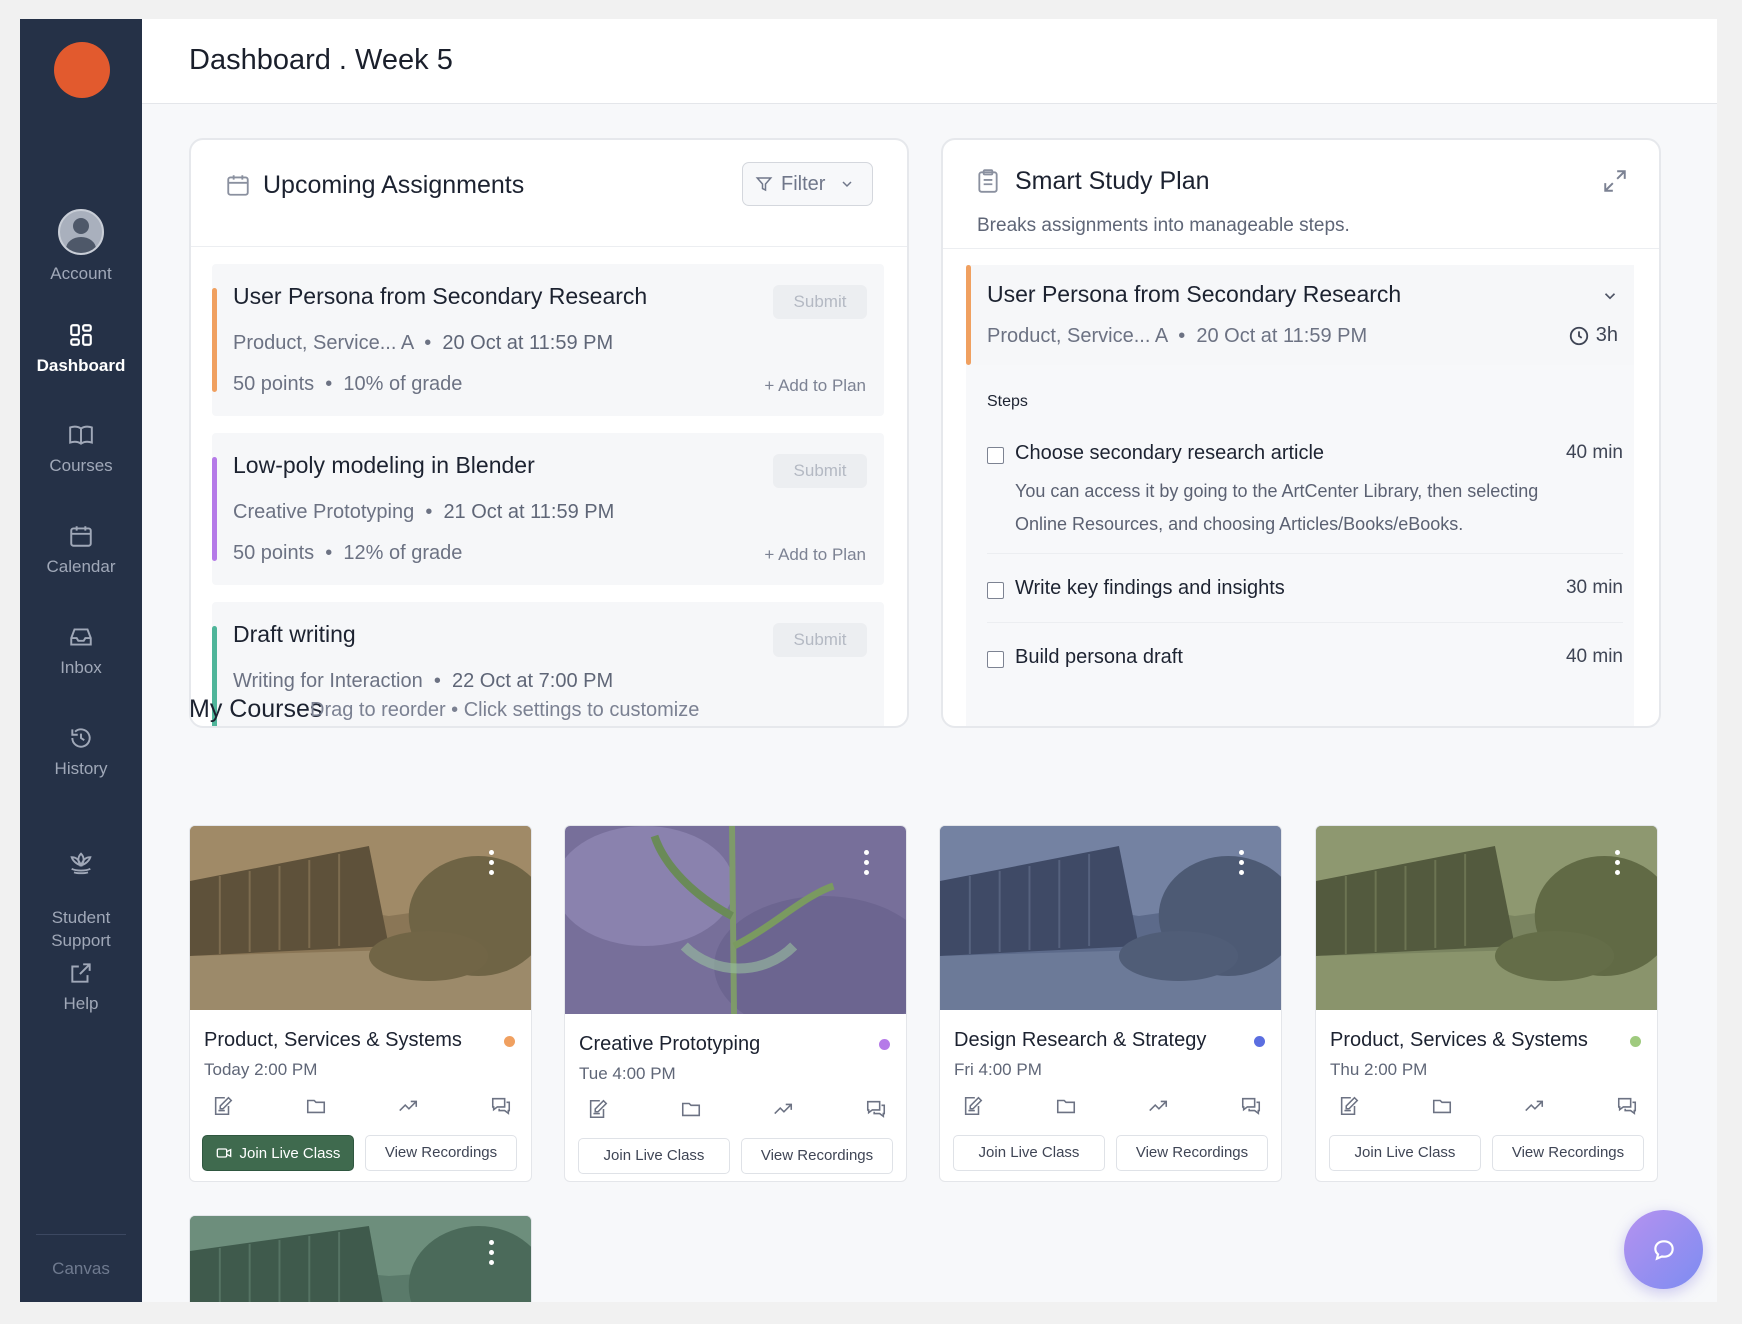 This screenshot has width=1742, height=1324. What do you see at coordinates (1099, 657) in the screenshot?
I see `step-title: Build persona draft` at bounding box center [1099, 657].